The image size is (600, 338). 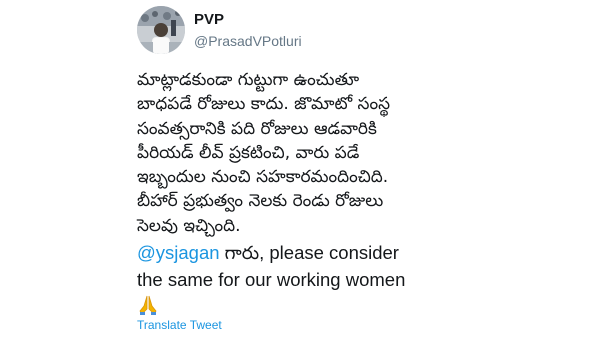 I want to click on author-display-name: PVP, so click(x=209, y=19).